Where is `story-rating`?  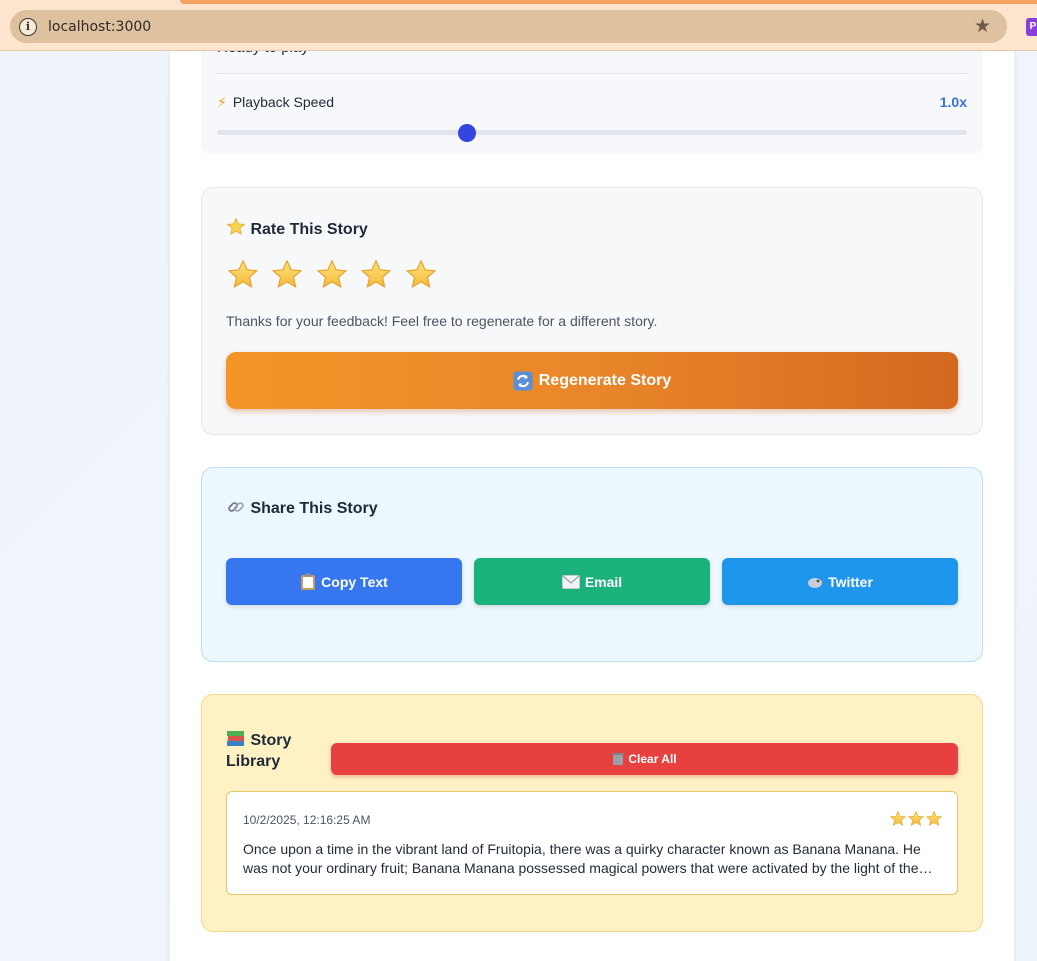
story-rating is located at coordinates (916, 821).